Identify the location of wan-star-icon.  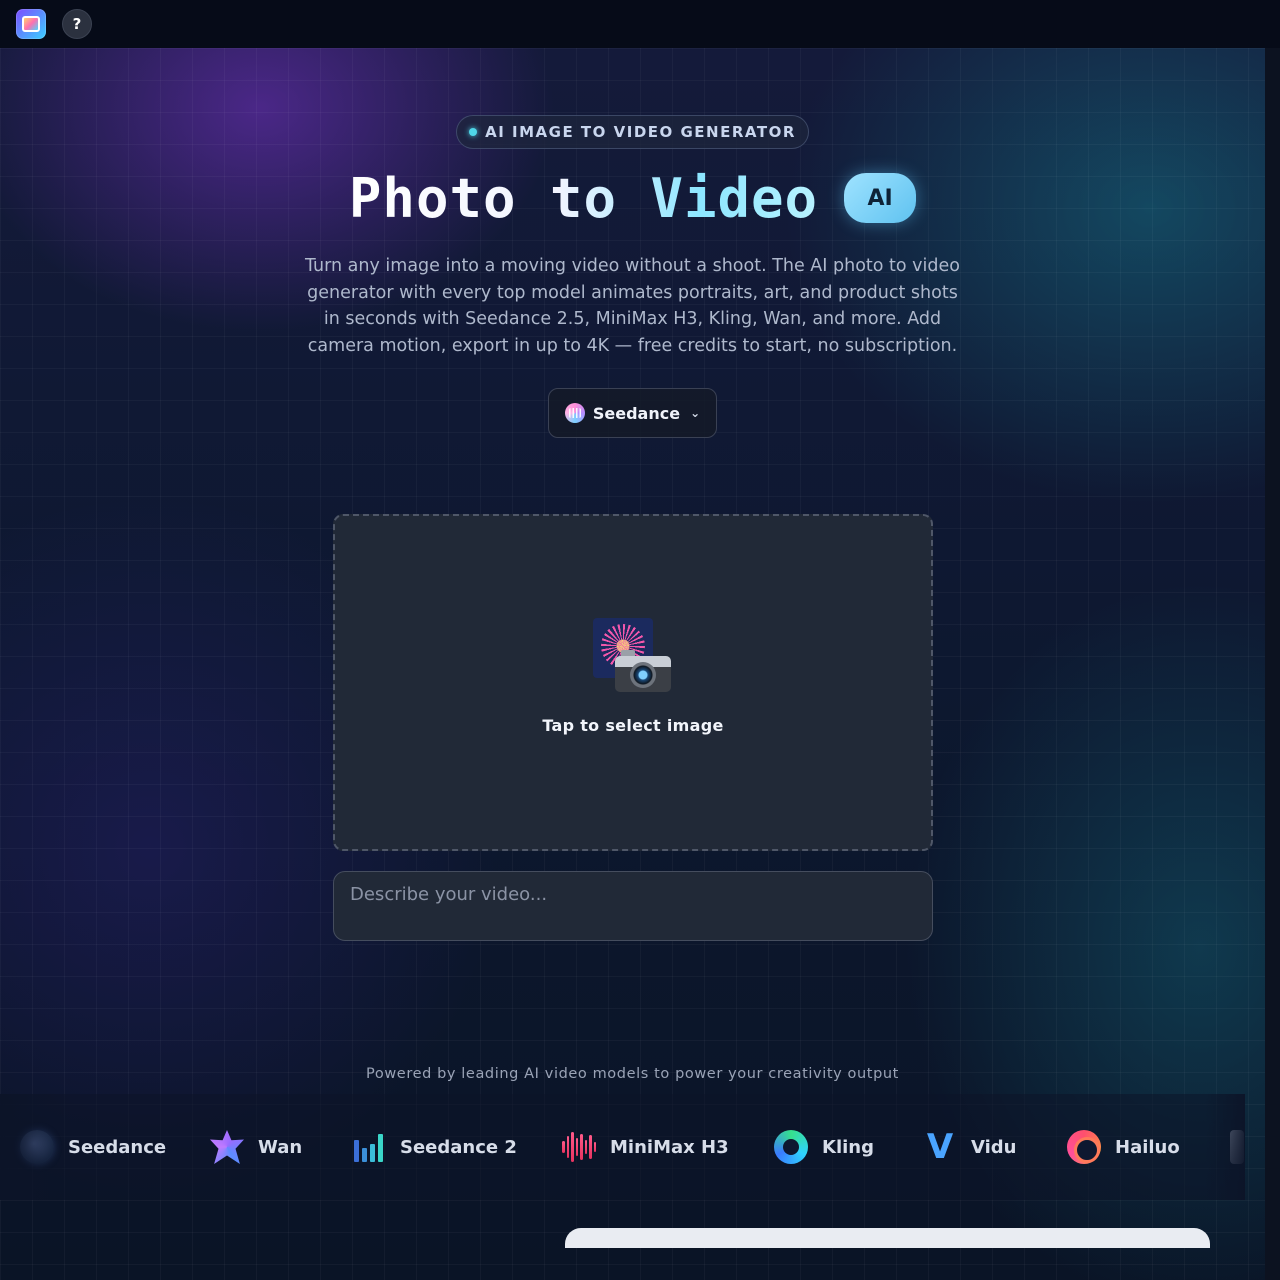
(227, 1147).